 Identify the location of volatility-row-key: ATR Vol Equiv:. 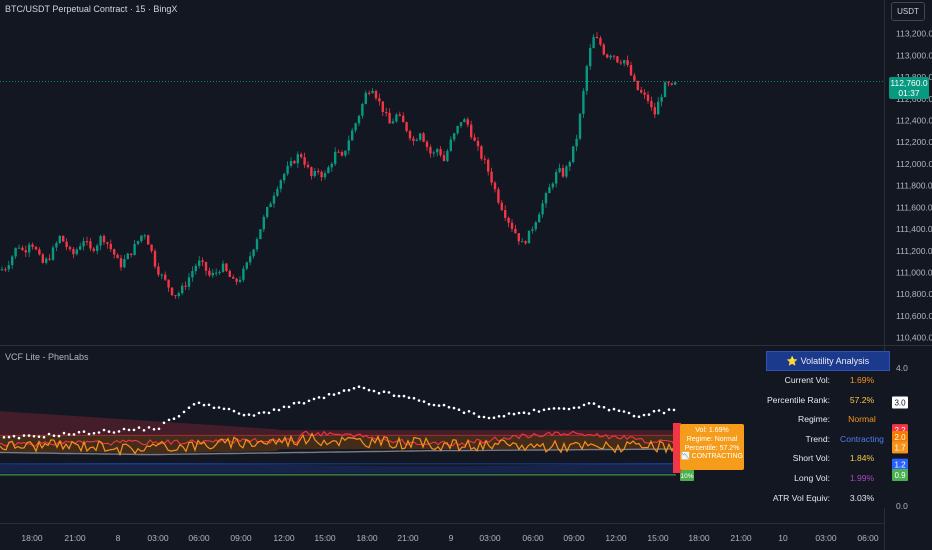
(801, 497).